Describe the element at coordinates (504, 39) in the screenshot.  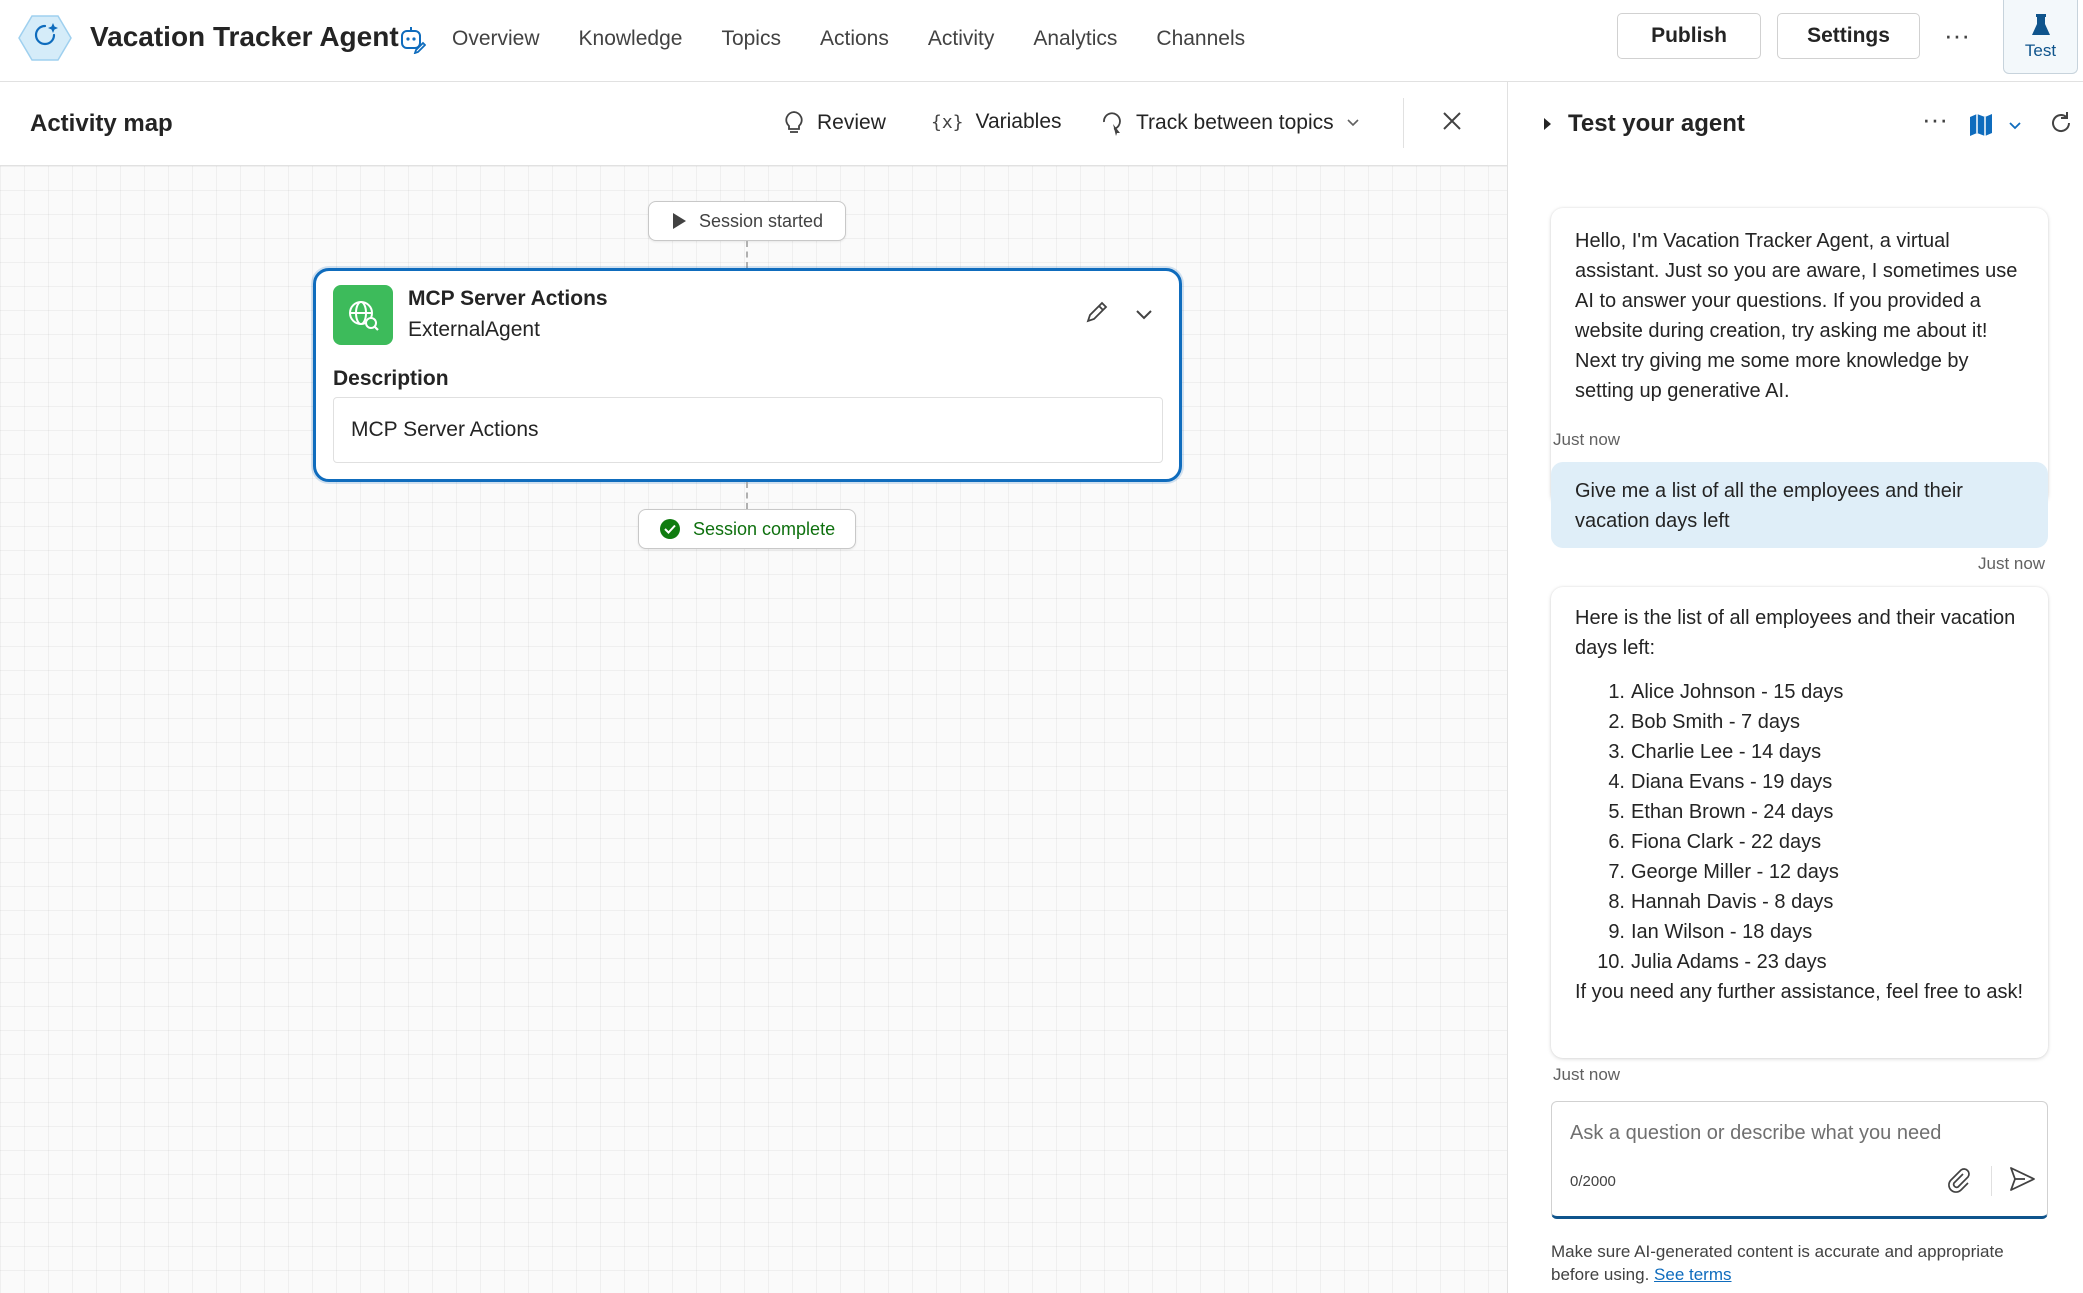
I see `nav-overview: Overview` at that location.